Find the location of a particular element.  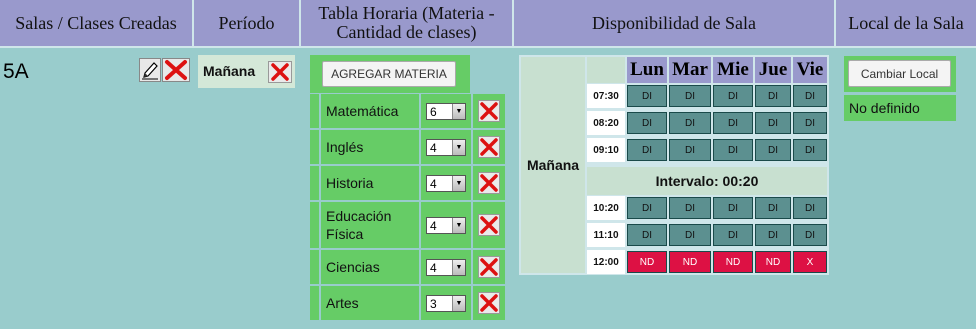

materia-row: Ciencias 4 ▼ is located at coordinates (407, 267).